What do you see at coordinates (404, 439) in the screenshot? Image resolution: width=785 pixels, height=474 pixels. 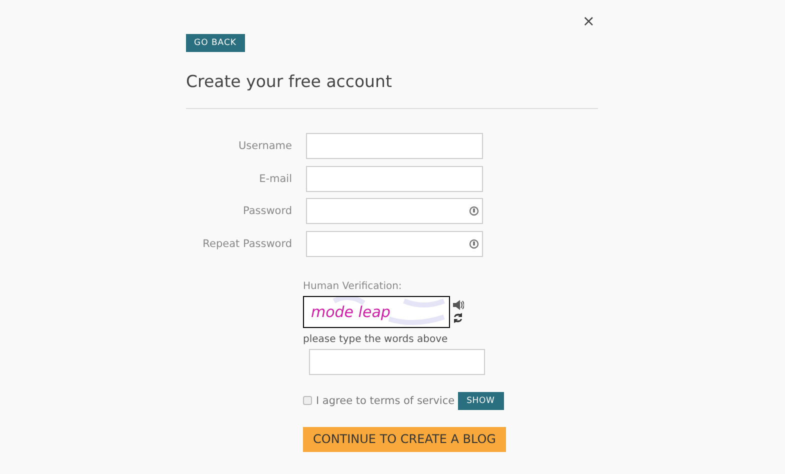 I see `continue-button: CONTINUE TO CREATE A BLOG` at bounding box center [404, 439].